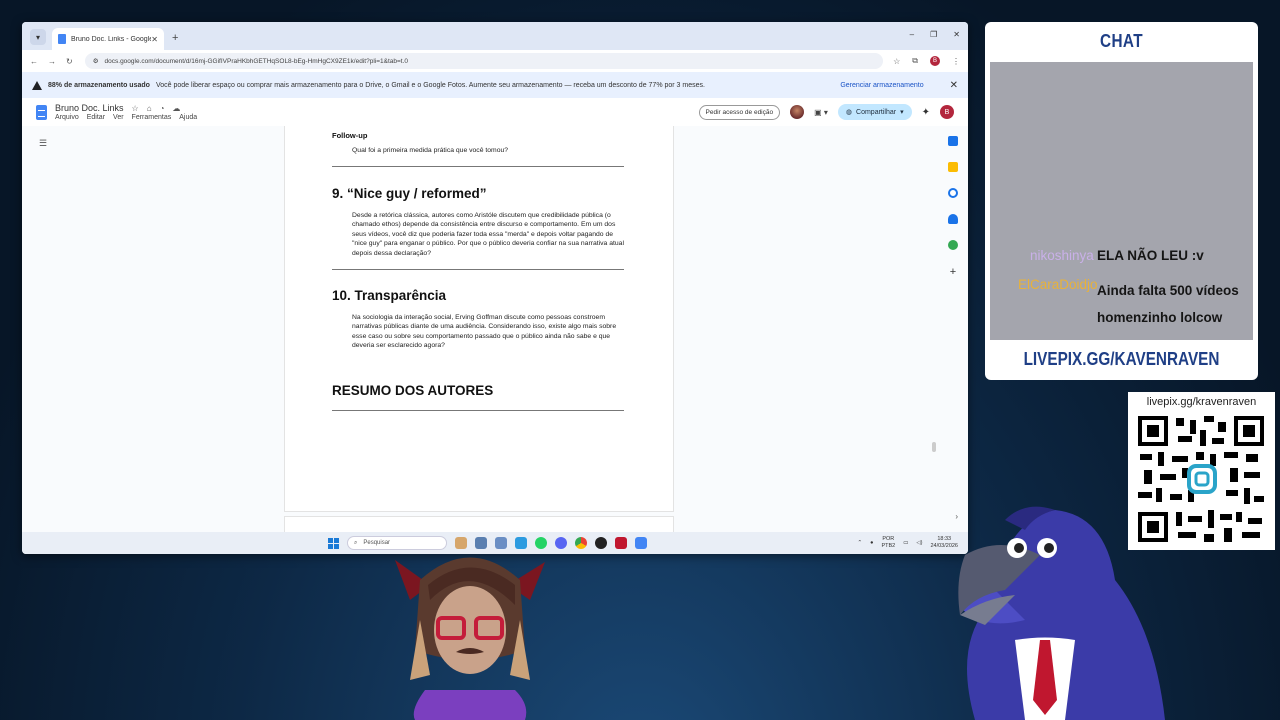  What do you see at coordinates (41, 112) in the screenshot?
I see `google-docs-logo-icon` at bounding box center [41, 112].